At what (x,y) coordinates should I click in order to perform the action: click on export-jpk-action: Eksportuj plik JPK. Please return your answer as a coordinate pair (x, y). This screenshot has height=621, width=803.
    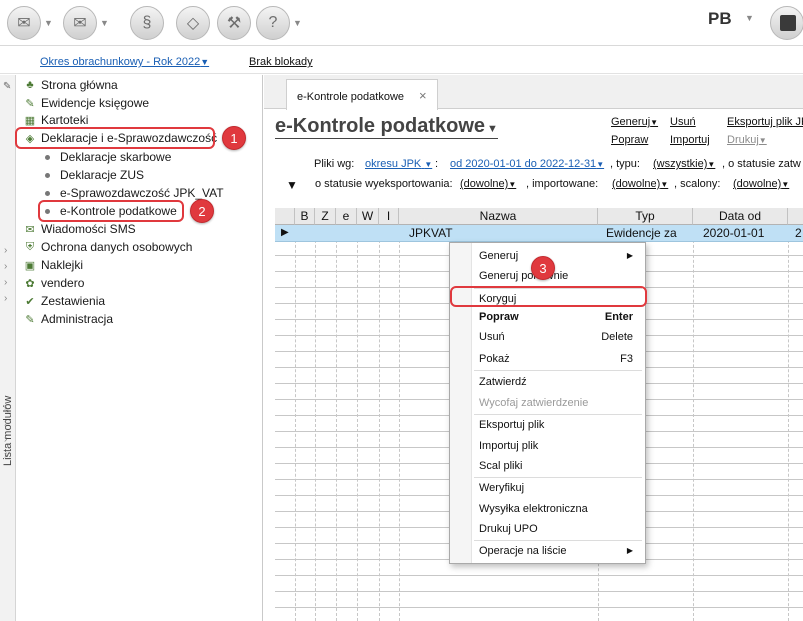
    Looking at the image, I should click on (765, 122).